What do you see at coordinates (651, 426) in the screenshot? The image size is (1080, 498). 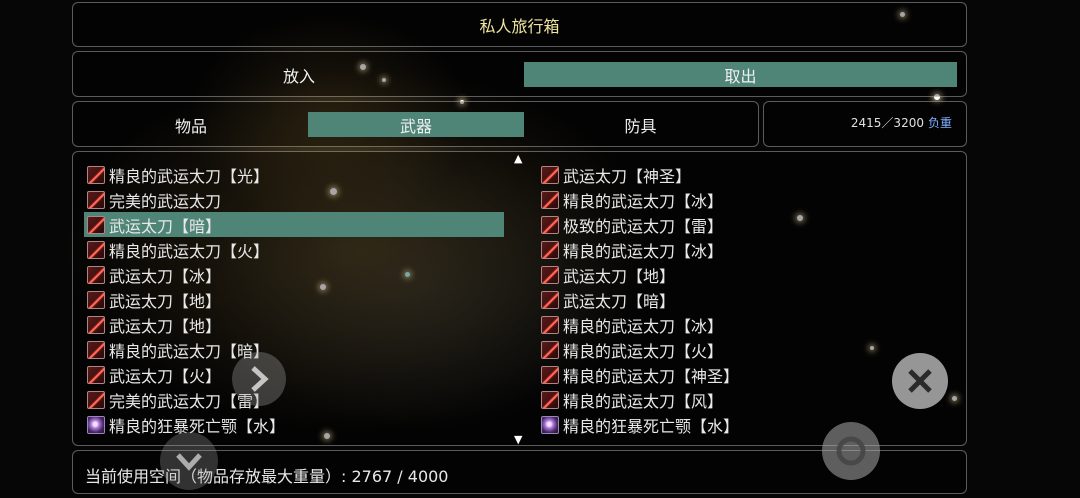 I see `item-name: 精良的狂暴死亡颚【水】` at bounding box center [651, 426].